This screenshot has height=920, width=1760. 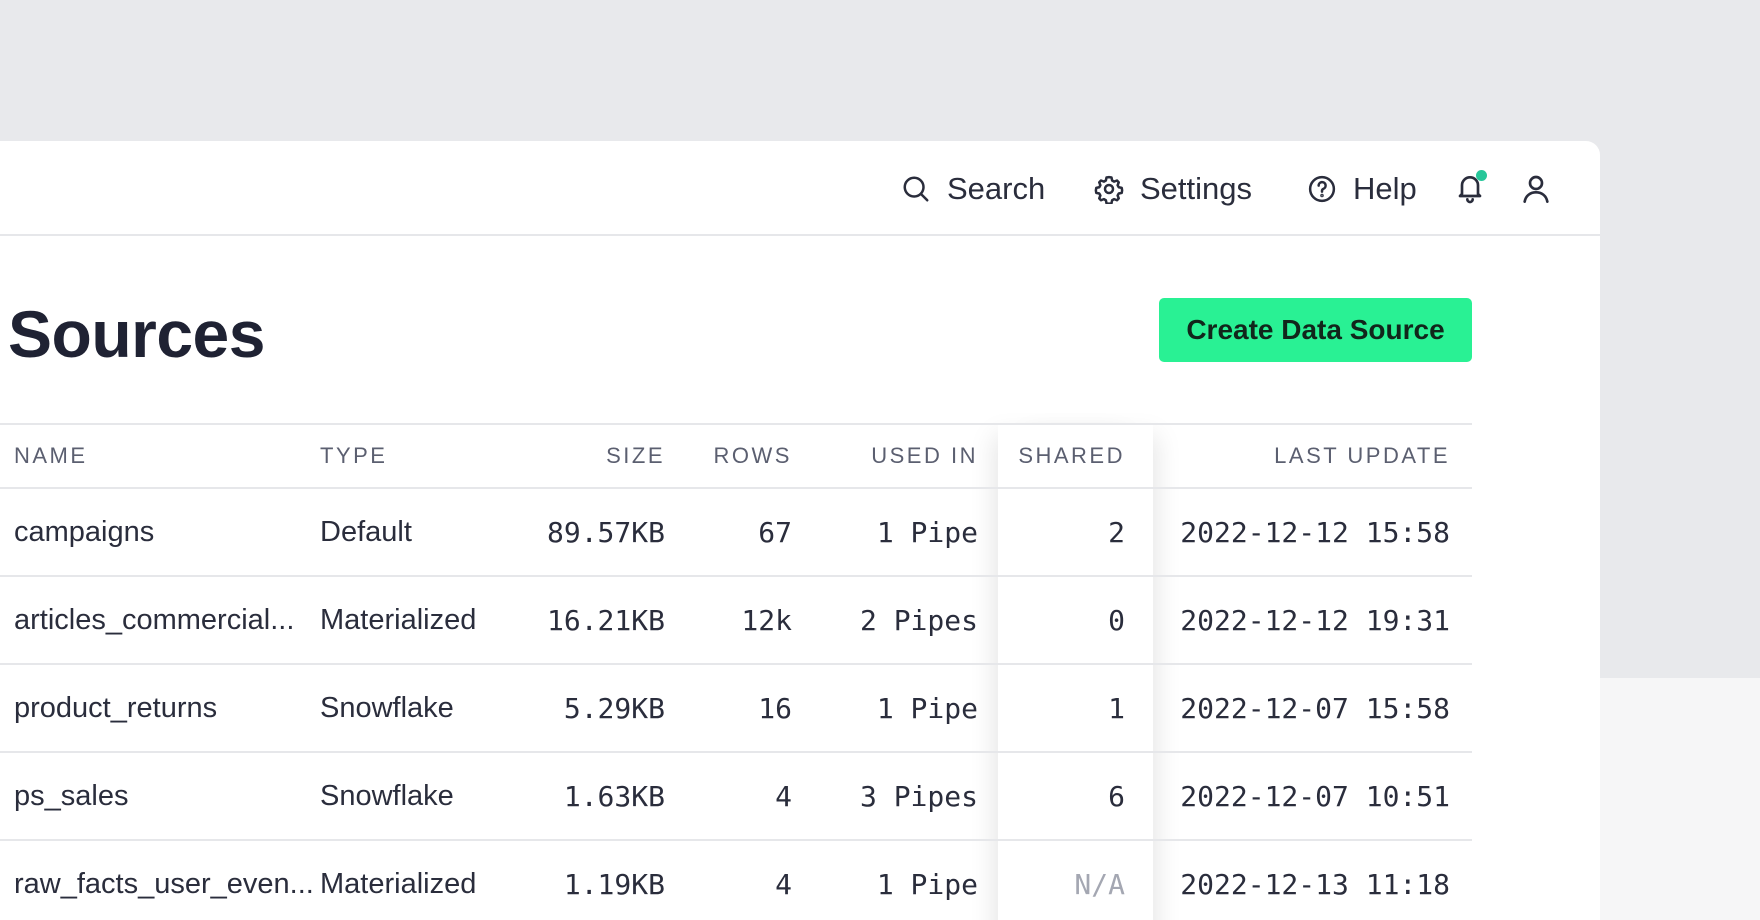 What do you see at coordinates (889, 796) in the screenshot?
I see `cell-used-in: 3 Pipes` at bounding box center [889, 796].